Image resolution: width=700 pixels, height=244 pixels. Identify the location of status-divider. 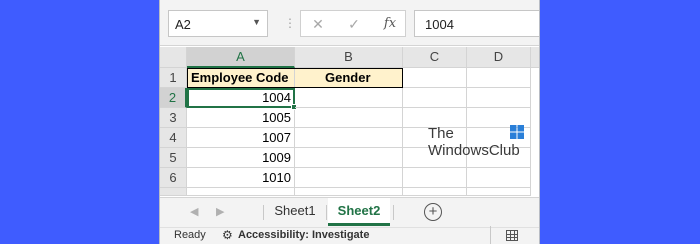
(490, 235).